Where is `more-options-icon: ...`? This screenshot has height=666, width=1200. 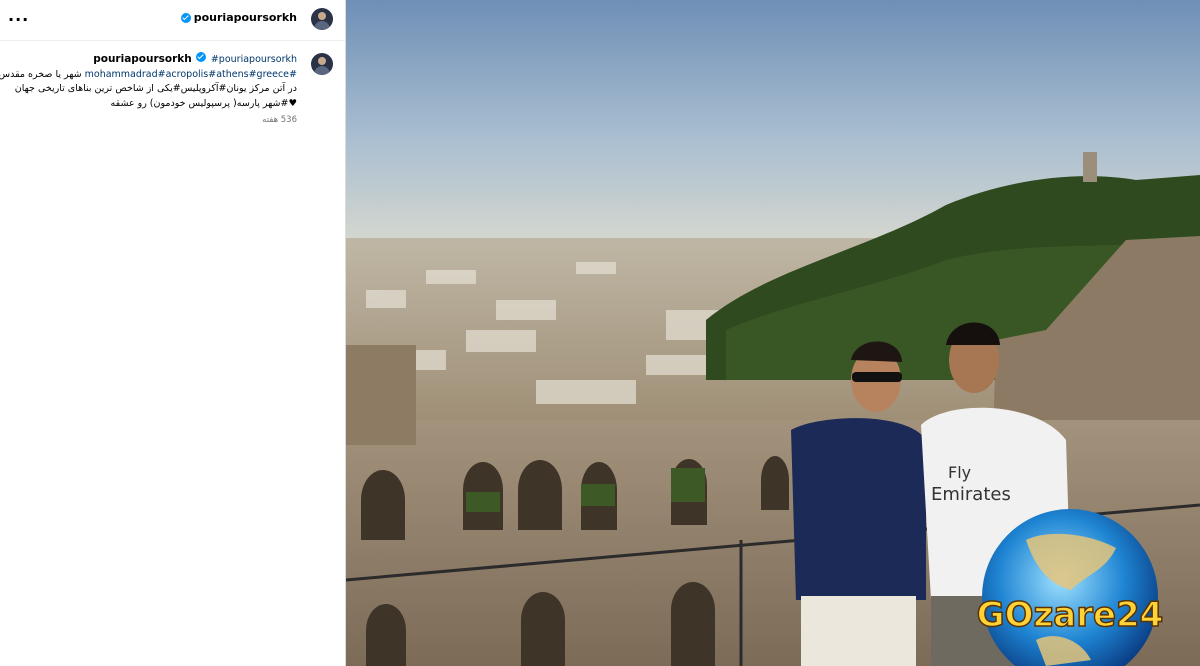 more-options-icon: ... is located at coordinates (18, 15).